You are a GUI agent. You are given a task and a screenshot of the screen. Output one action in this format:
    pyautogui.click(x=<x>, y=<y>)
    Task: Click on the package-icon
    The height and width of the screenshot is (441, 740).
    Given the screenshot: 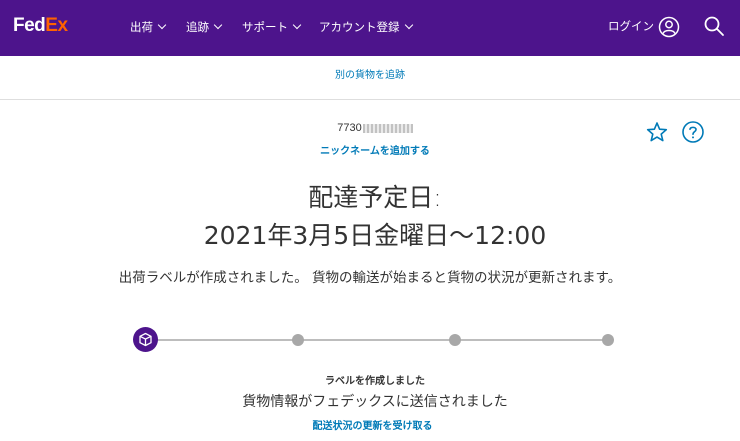 What is the action you would take?
    pyautogui.click(x=145, y=339)
    